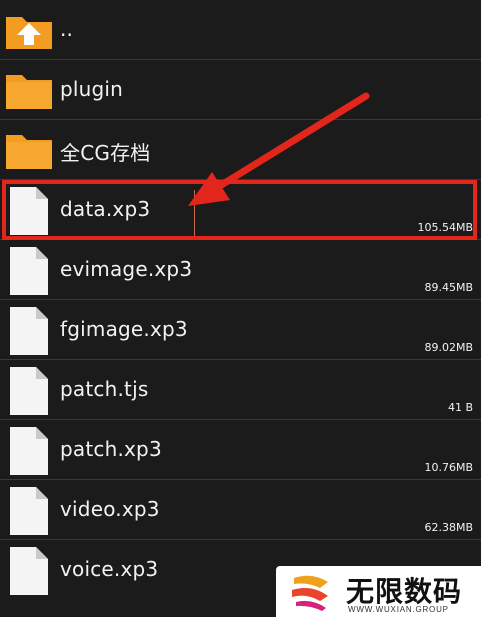 The height and width of the screenshot is (617, 481). What do you see at coordinates (92, 89) in the screenshot?
I see `file-name: plugin` at bounding box center [92, 89].